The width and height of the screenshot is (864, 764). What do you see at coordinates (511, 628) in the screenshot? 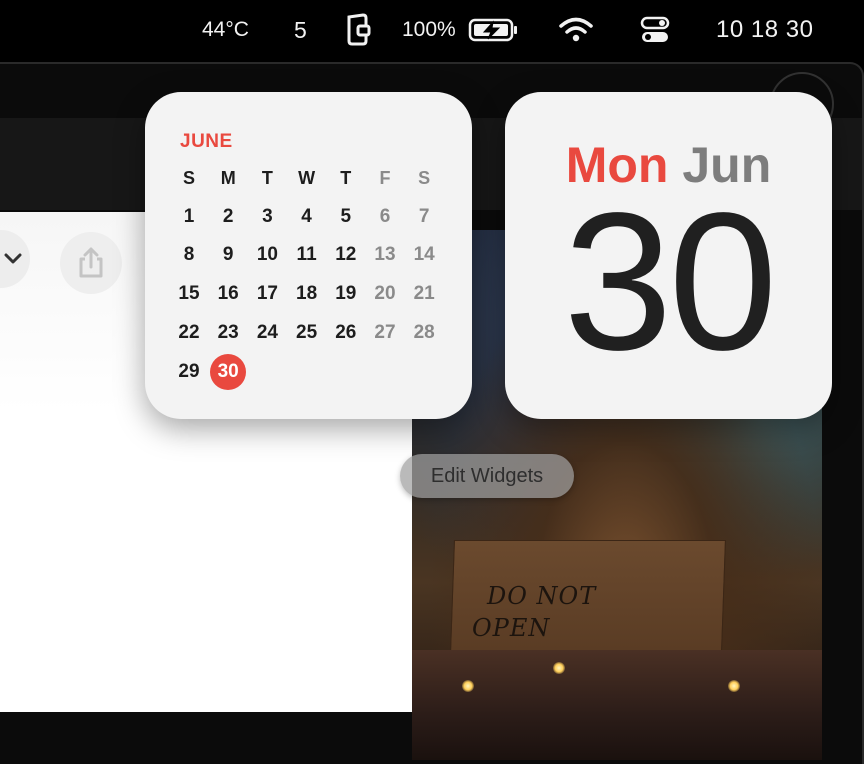
I see `wallpaper-sign-text: OPEN` at bounding box center [511, 628].